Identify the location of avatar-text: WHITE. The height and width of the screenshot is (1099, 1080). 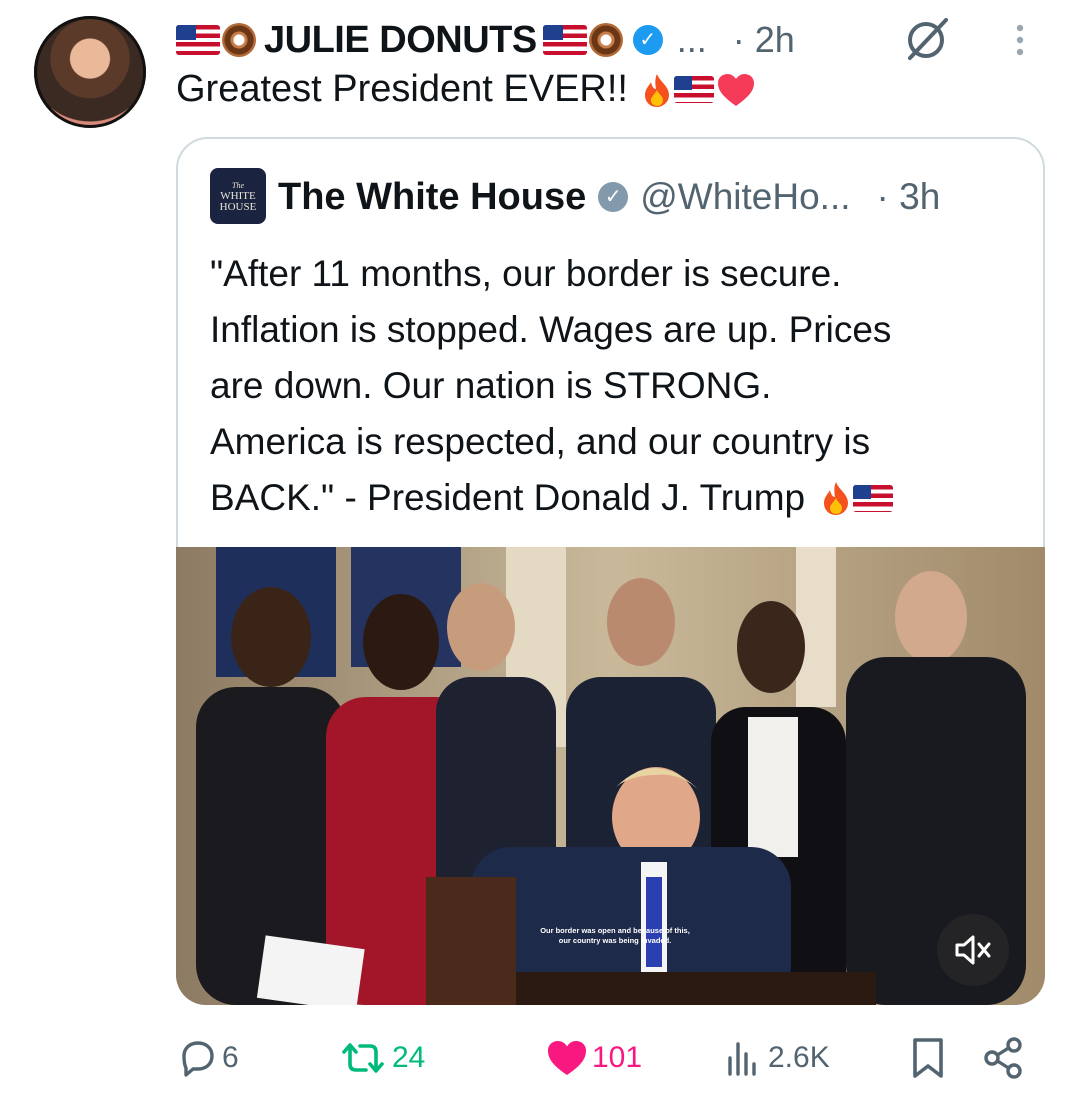
(238, 195).